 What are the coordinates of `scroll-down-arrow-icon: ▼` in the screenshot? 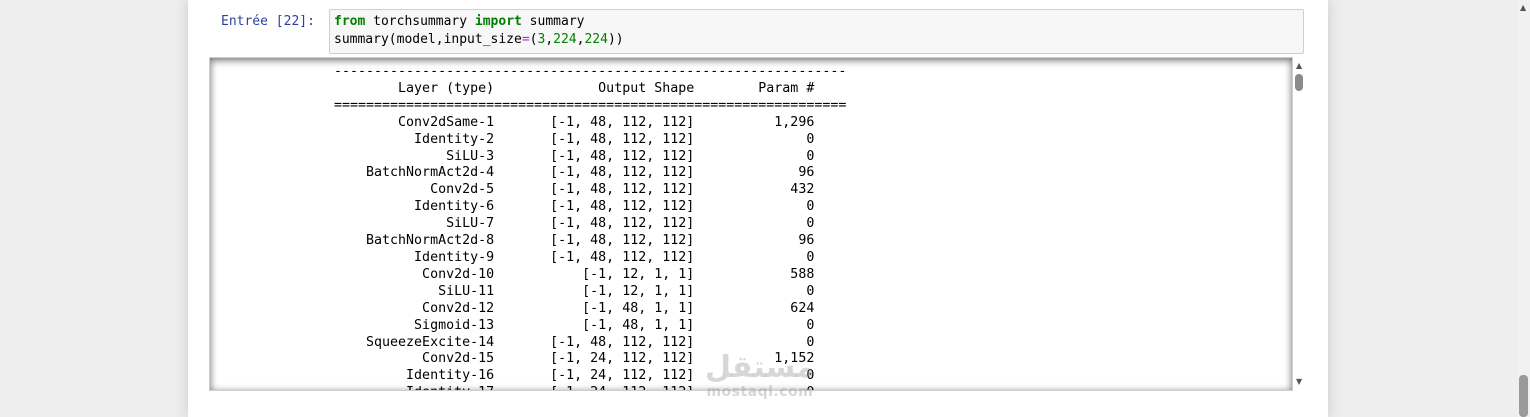 It's located at (1299, 382).